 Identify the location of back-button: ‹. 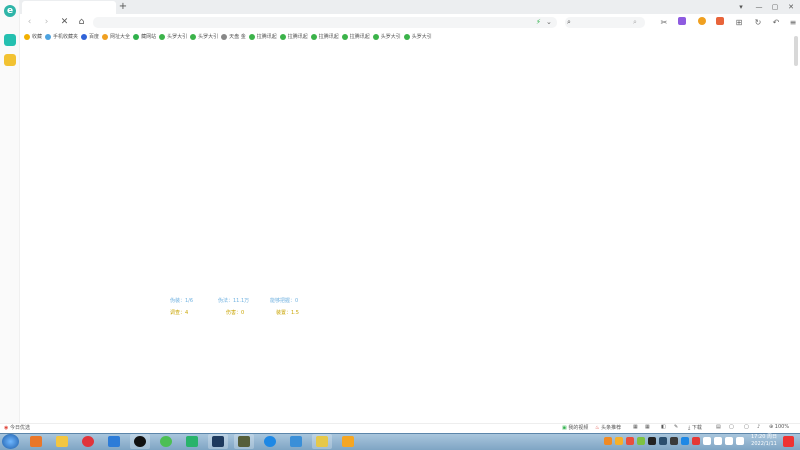
(29, 22).